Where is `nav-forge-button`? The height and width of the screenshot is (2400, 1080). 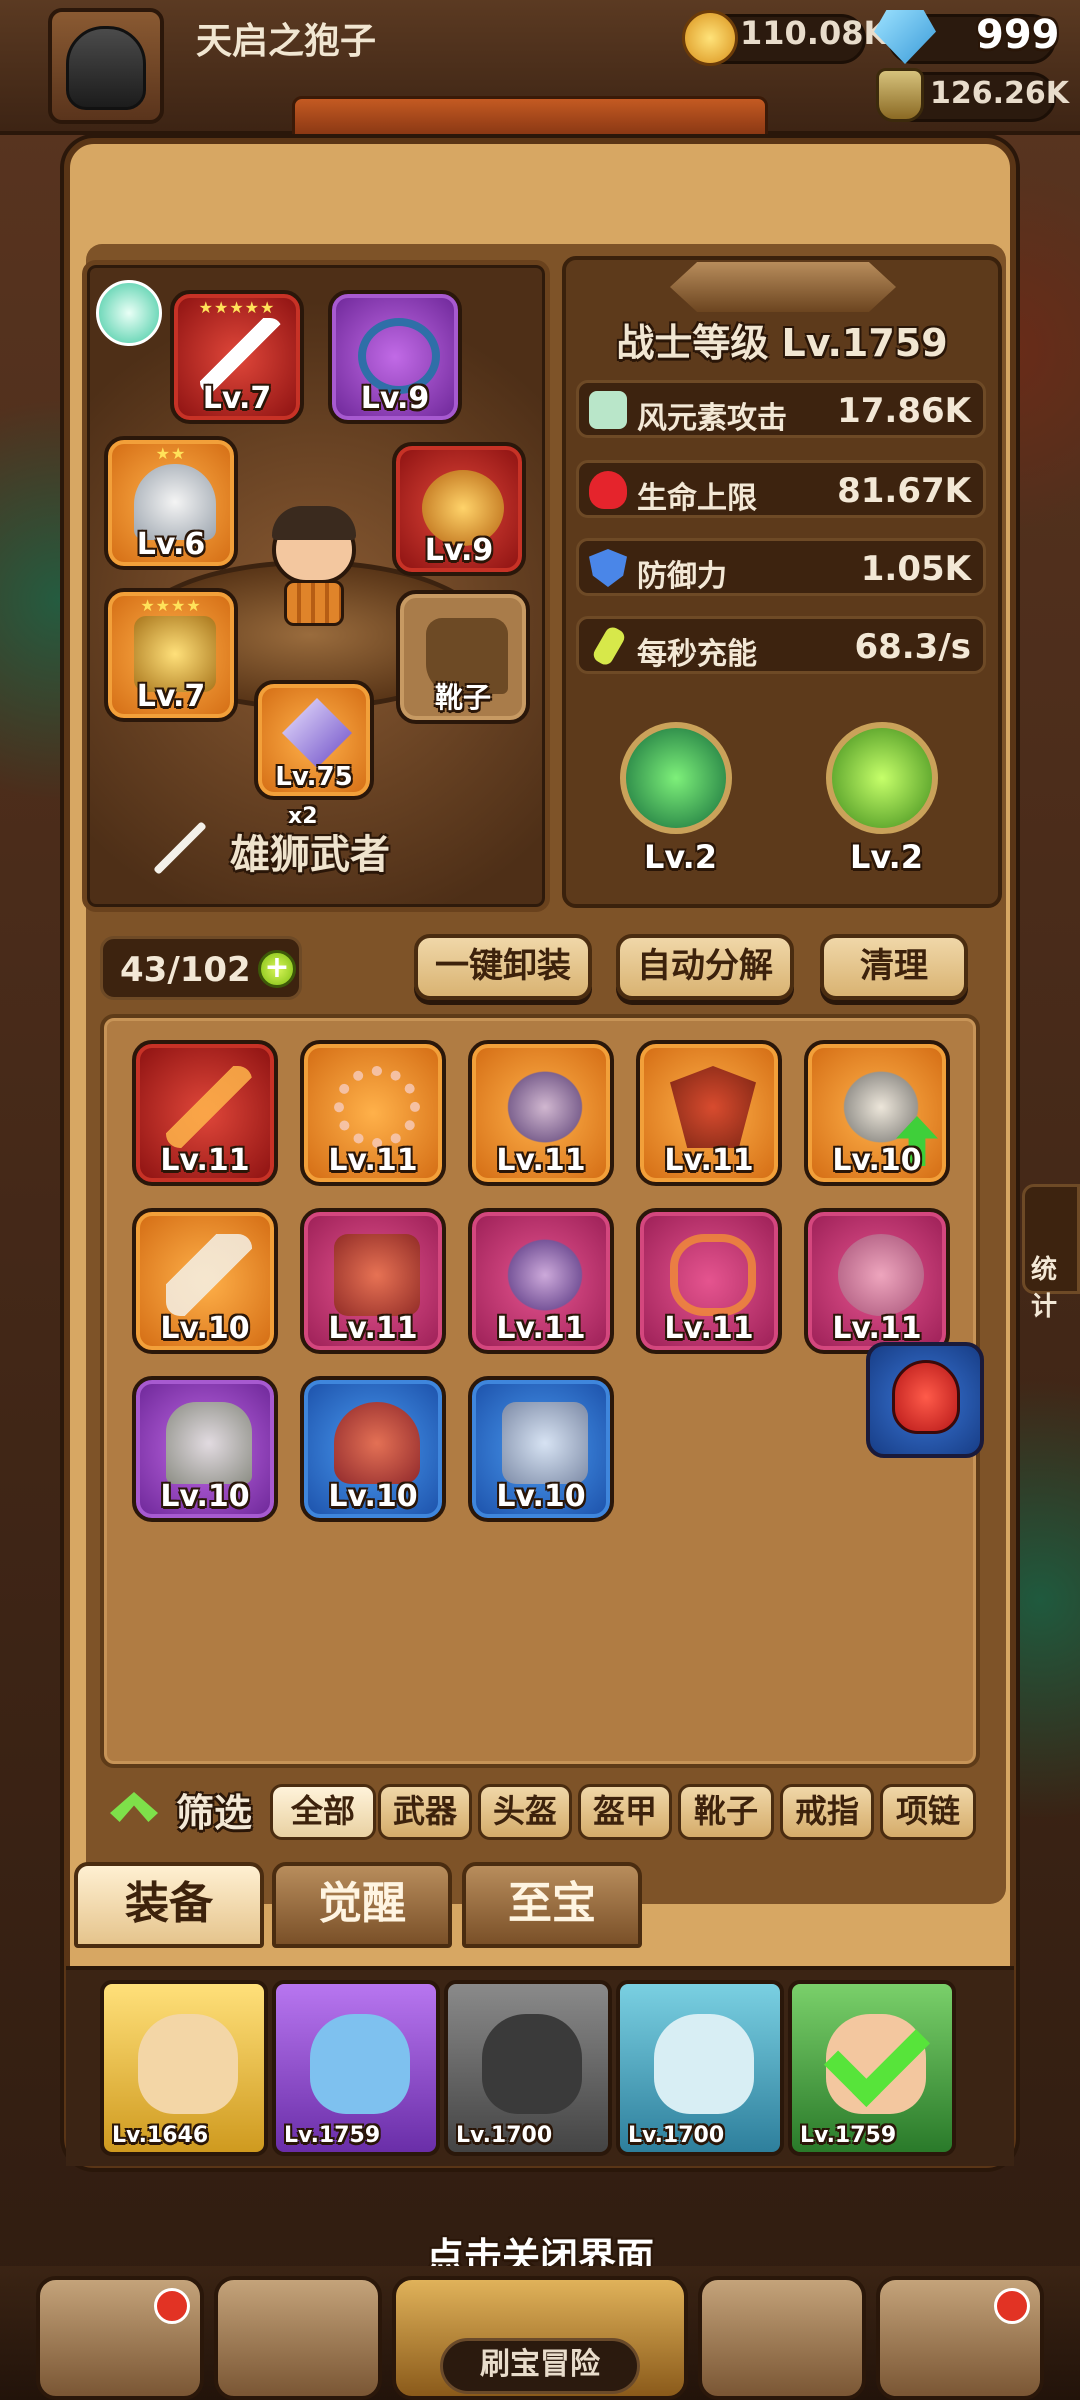
nav-forge-button is located at coordinates (960, 2338).